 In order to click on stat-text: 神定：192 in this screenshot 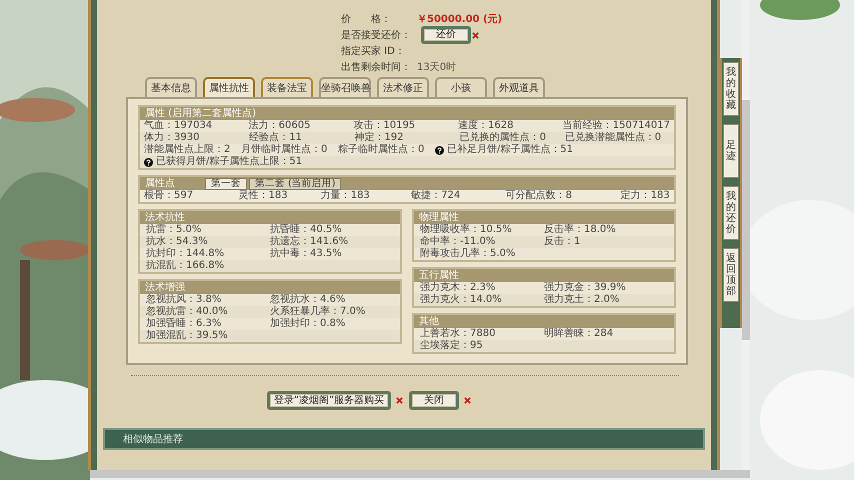, I will do `click(379, 138)`.